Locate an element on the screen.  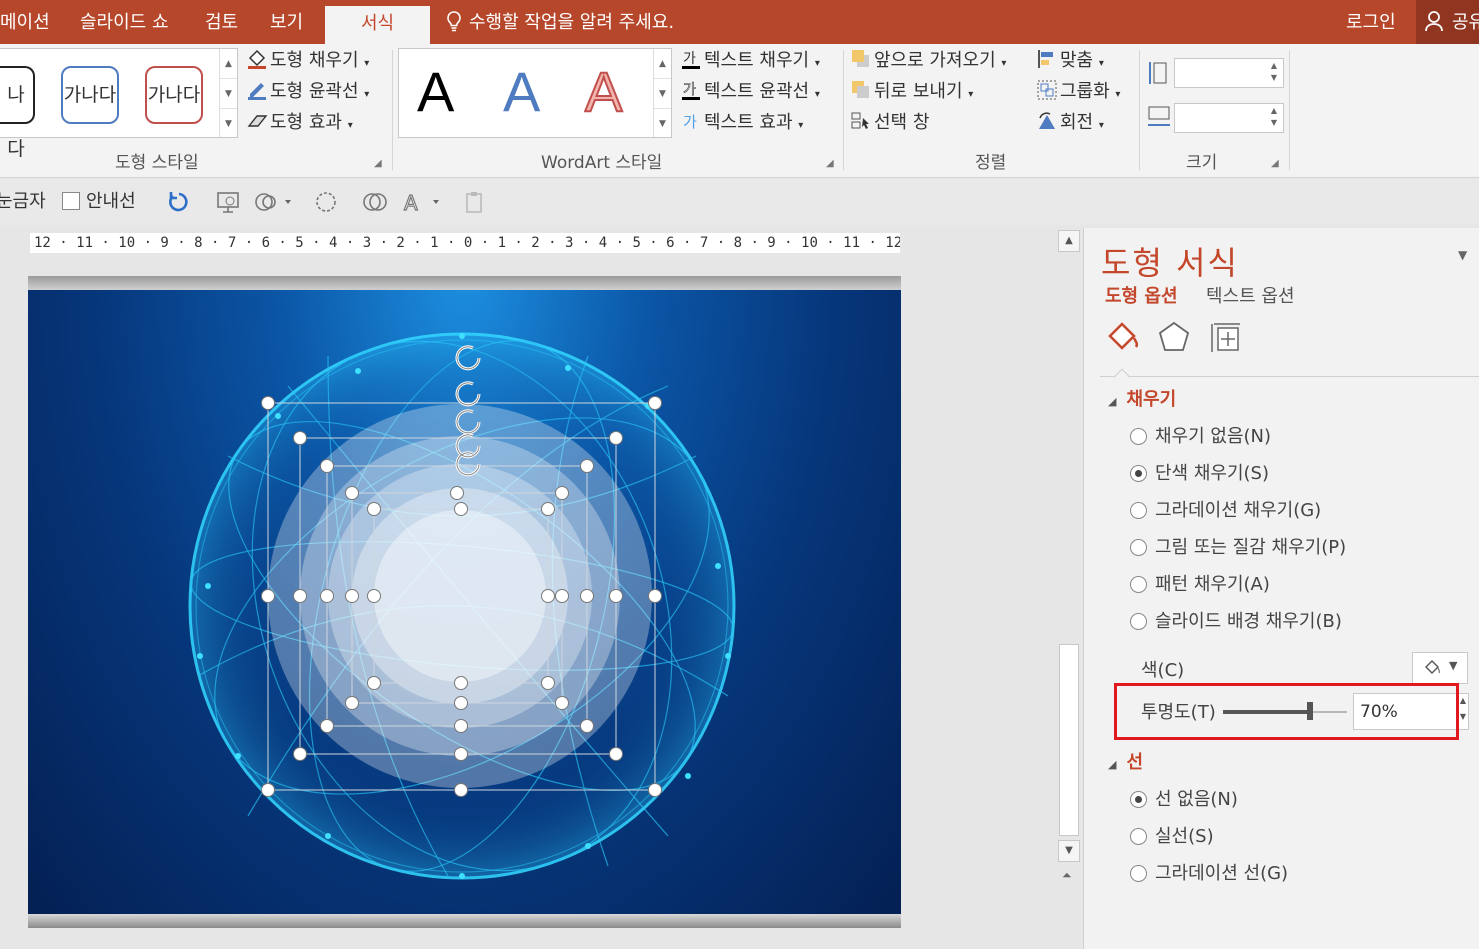
login-link: 로그인 is located at coordinates (1371, 23).